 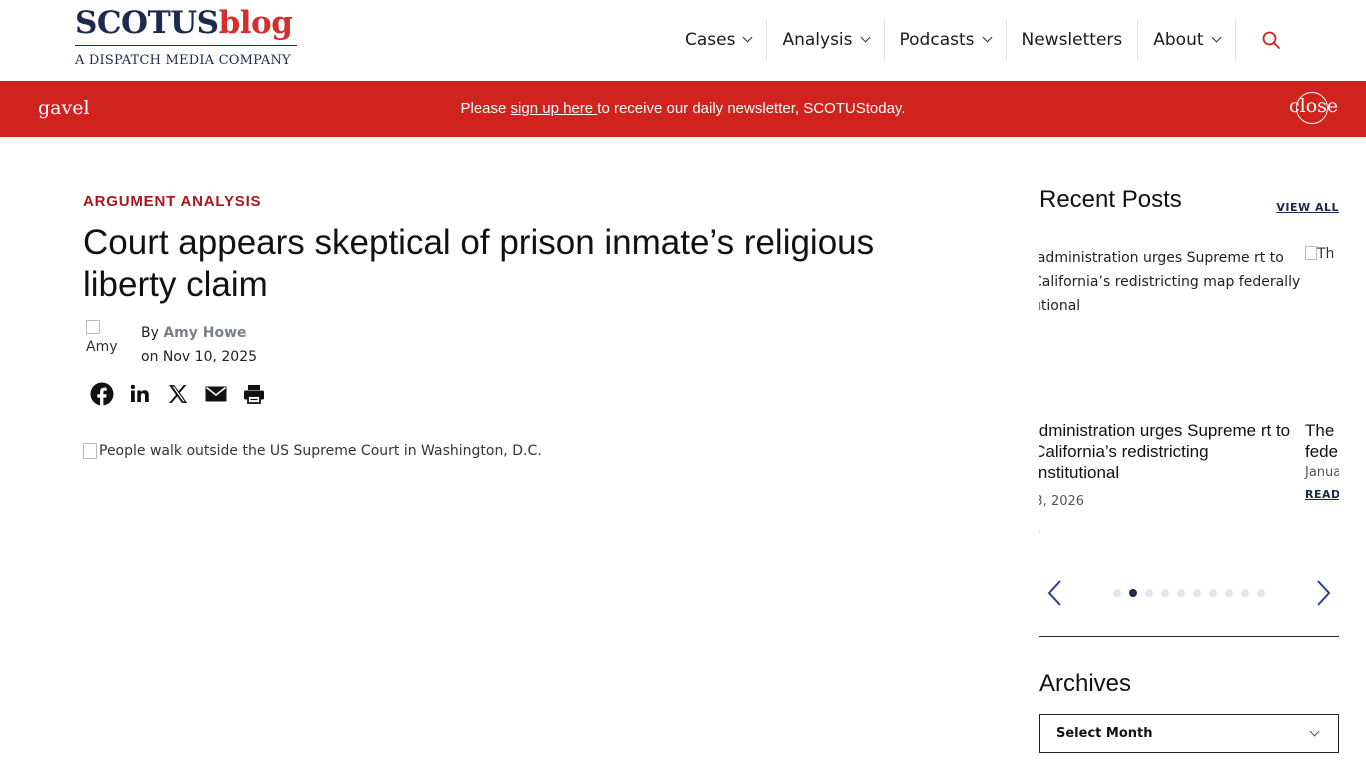 What do you see at coordinates (140, 394) in the screenshot?
I see `linkedin-icon` at bounding box center [140, 394].